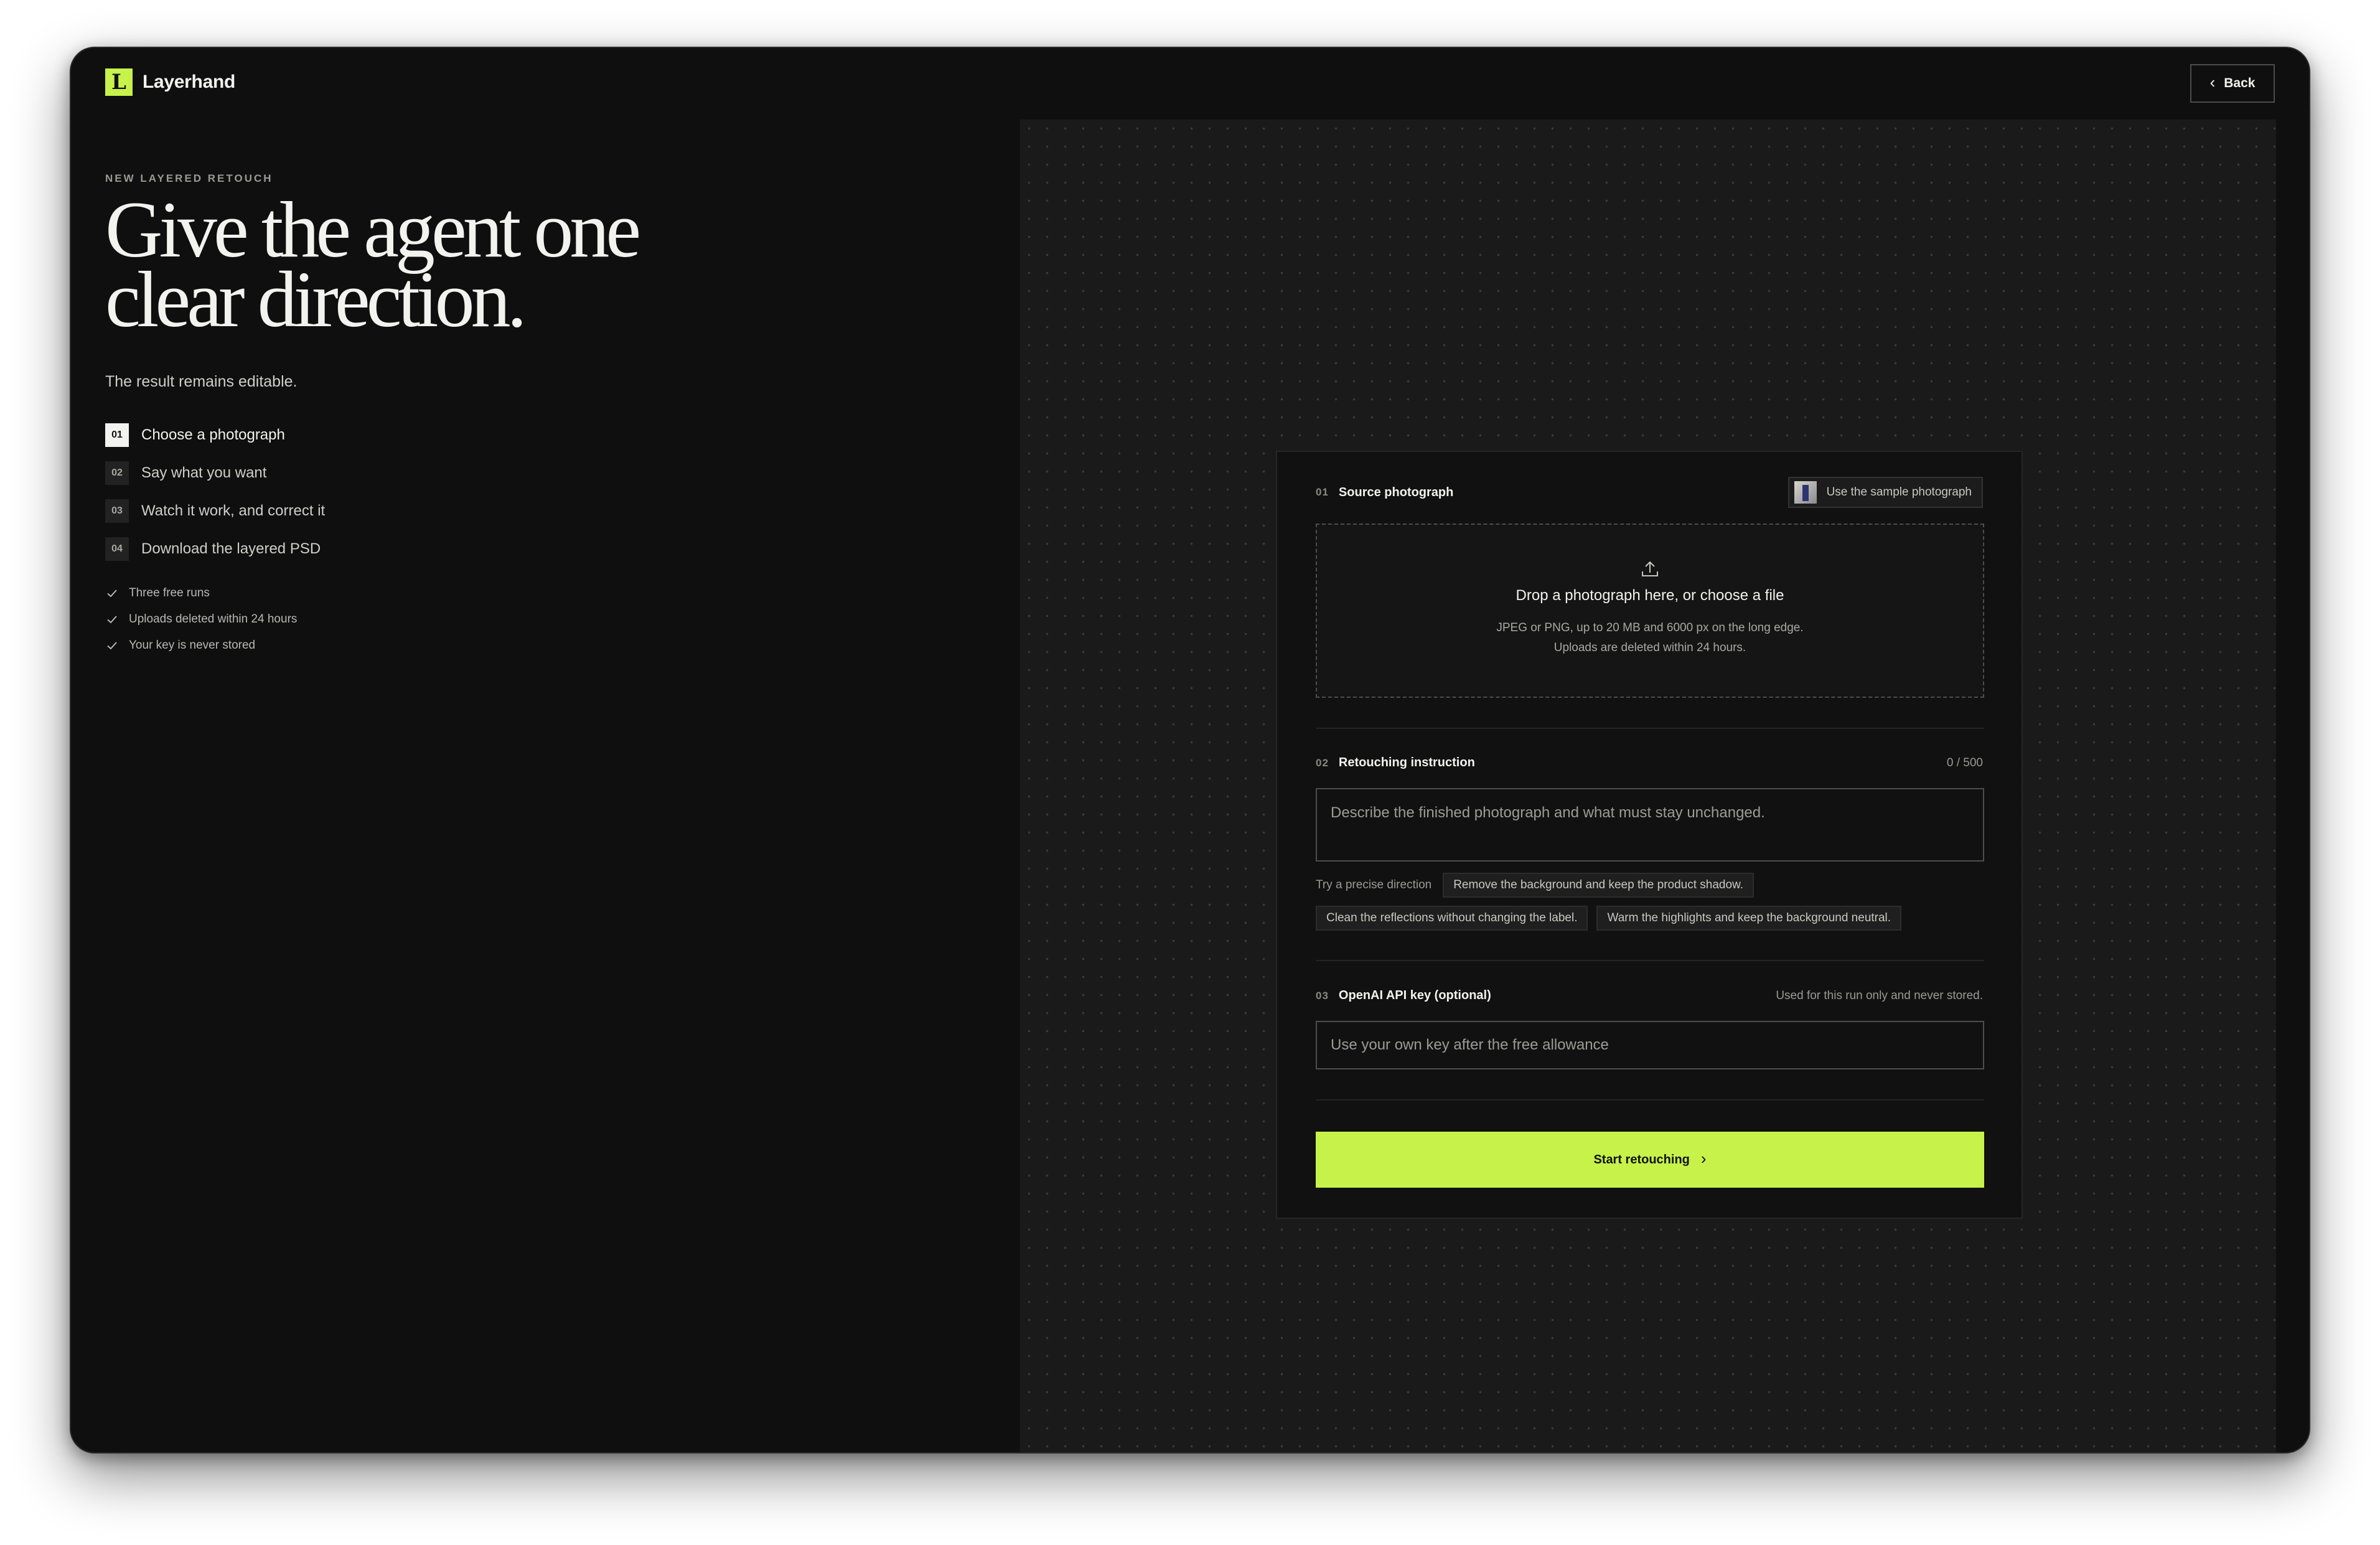  Describe the element at coordinates (541, 435) in the screenshot. I see `step-item: 01 Choose a photograph` at that location.